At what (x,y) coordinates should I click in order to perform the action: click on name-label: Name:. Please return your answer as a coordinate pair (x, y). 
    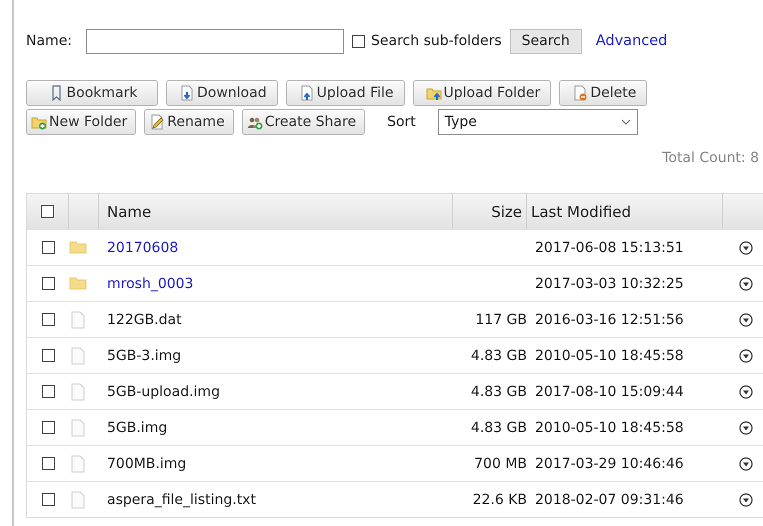
    Looking at the image, I should click on (49, 41).